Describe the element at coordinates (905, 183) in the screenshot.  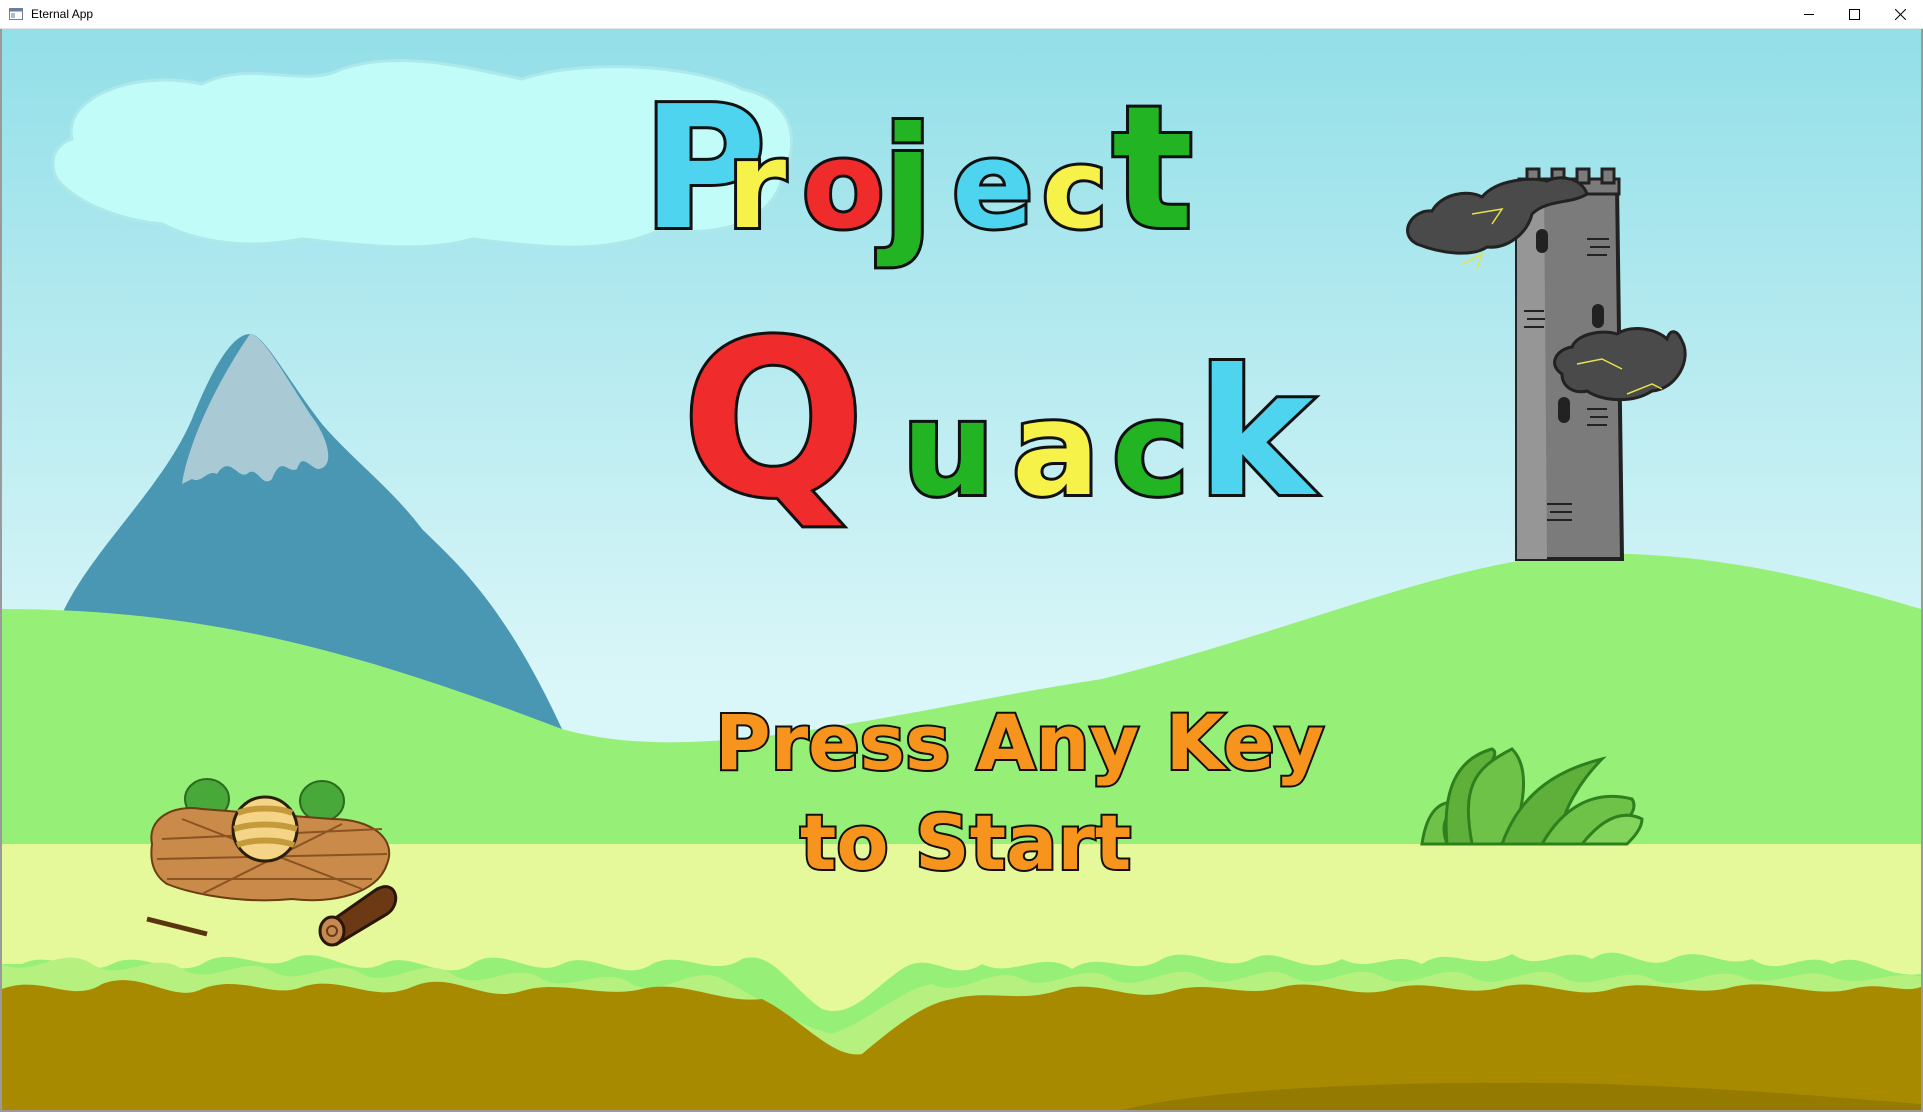
I see `title-letter-j: j` at that location.